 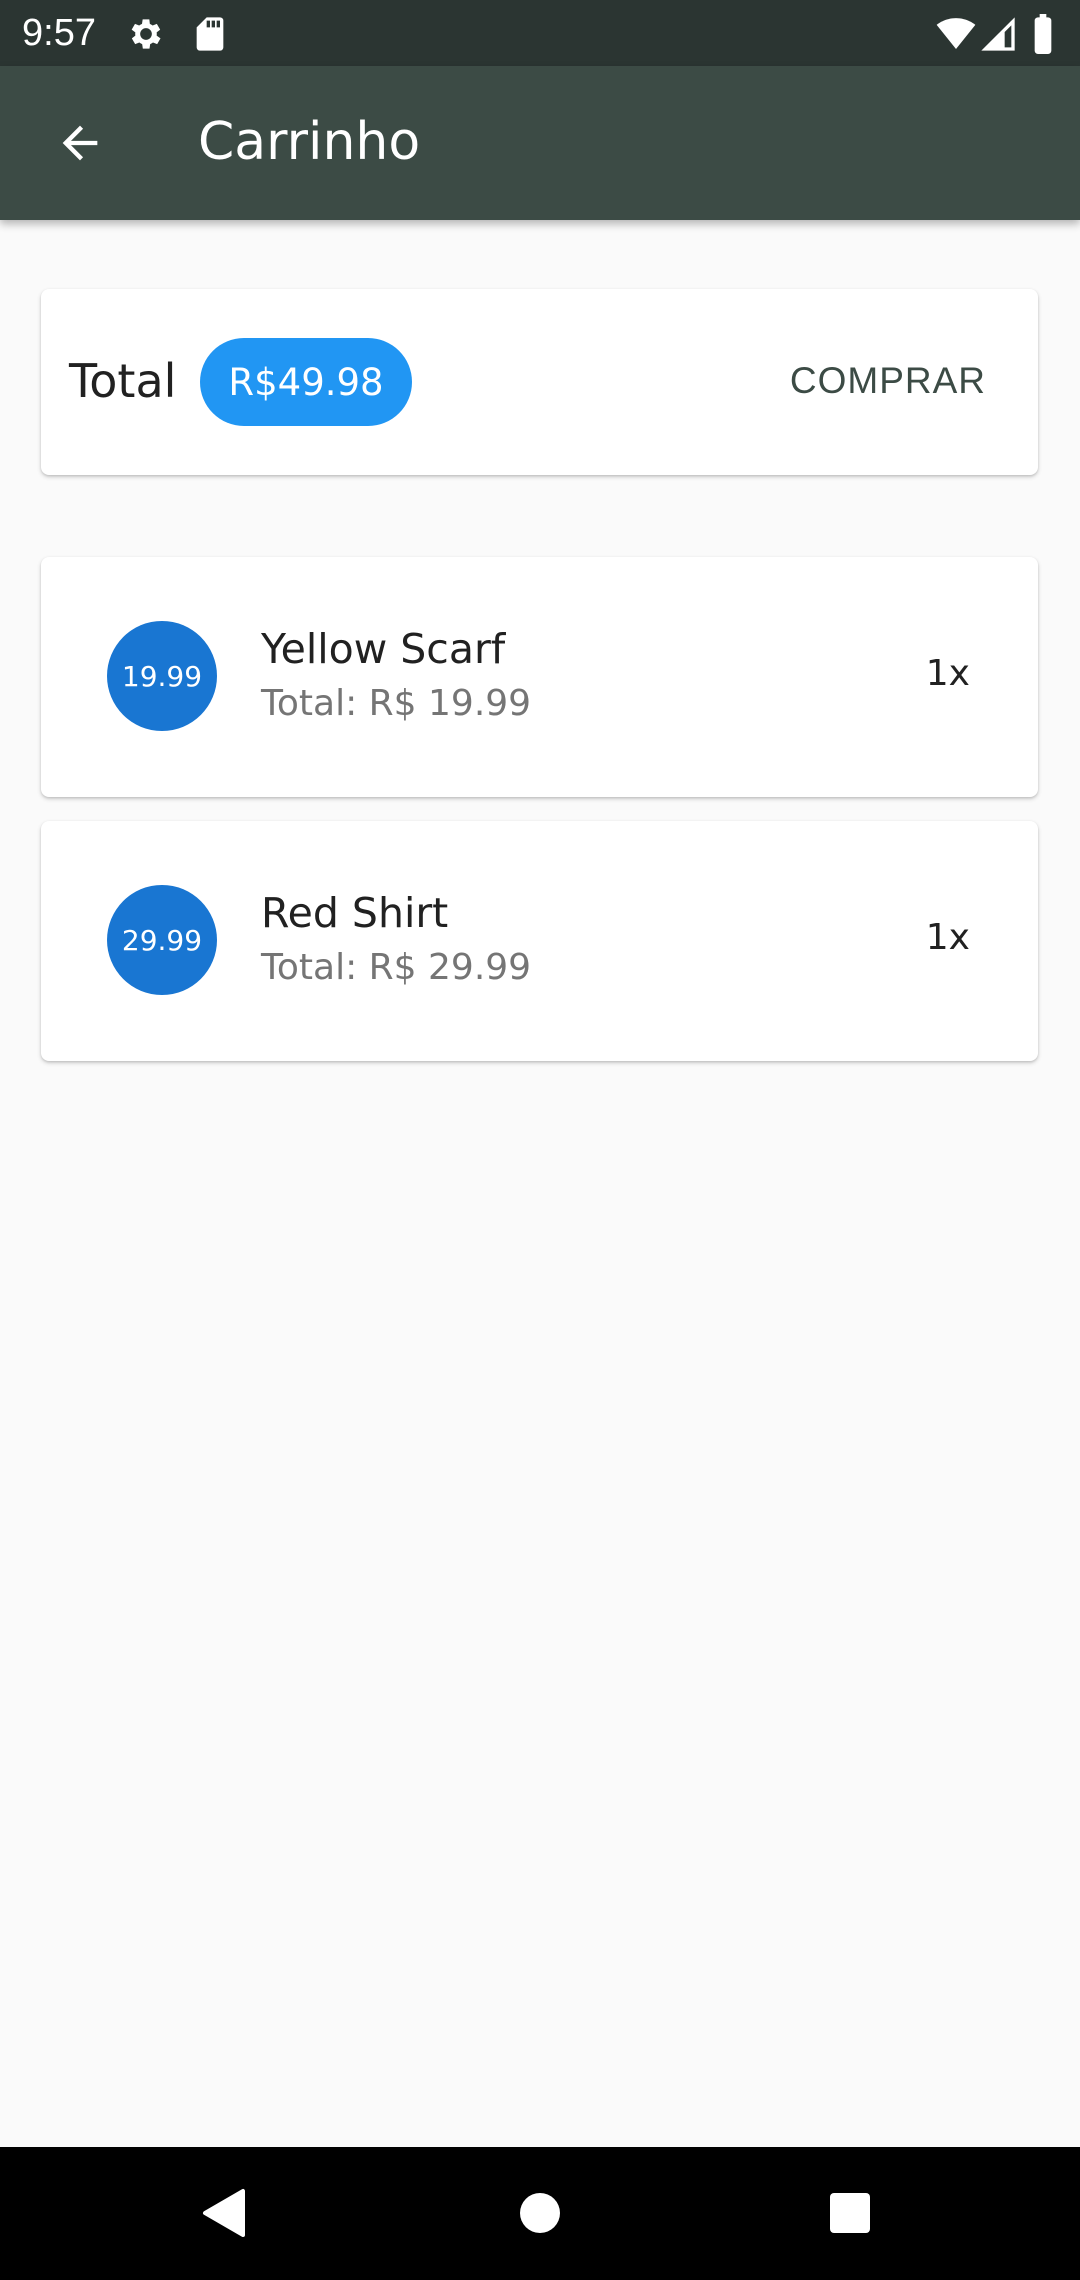 I want to click on back-button, so click(x=80, y=143).